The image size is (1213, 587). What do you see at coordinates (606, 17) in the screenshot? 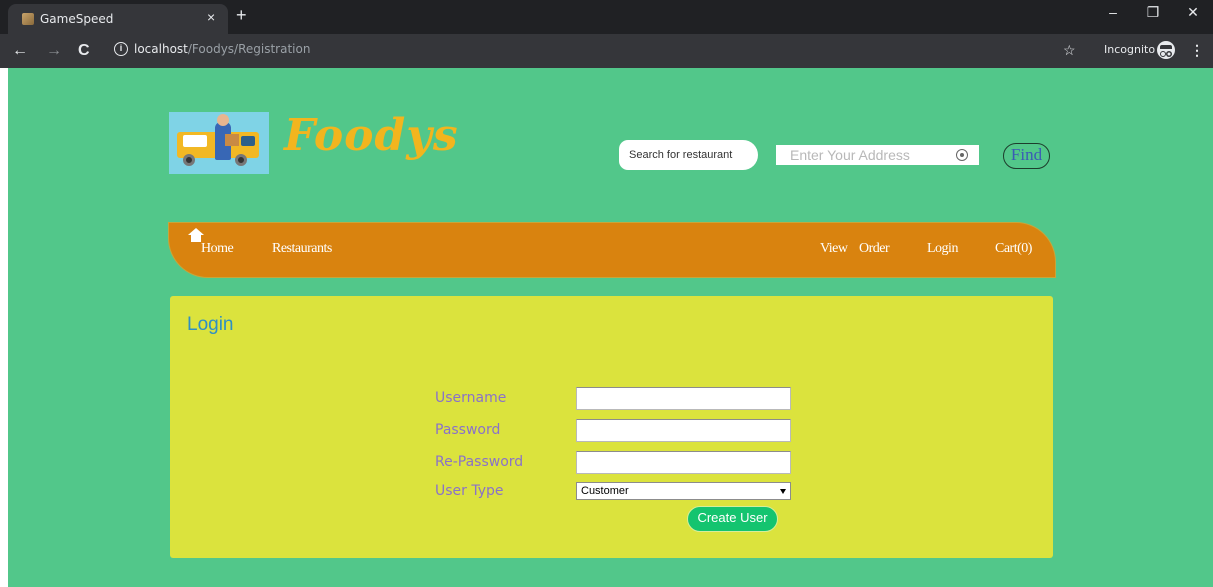
I see `tab-bar: GameSpeed × + – ❐ ✕` at bounding box center [606, 17].